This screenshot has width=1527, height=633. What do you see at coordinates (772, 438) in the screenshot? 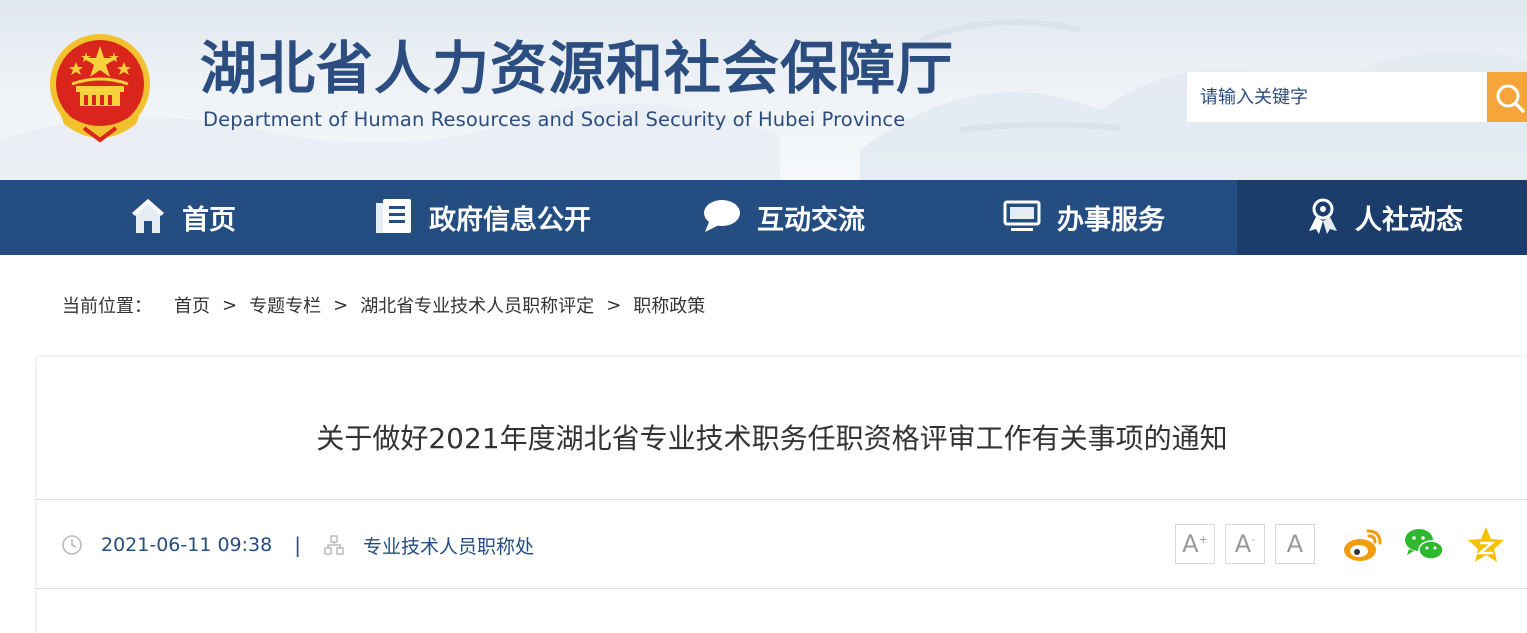
I see `article-title: 关于做好2021年度湖北省专业技术职务任职资格评审工作有关事项的通知` at bounding box center [772, 438].